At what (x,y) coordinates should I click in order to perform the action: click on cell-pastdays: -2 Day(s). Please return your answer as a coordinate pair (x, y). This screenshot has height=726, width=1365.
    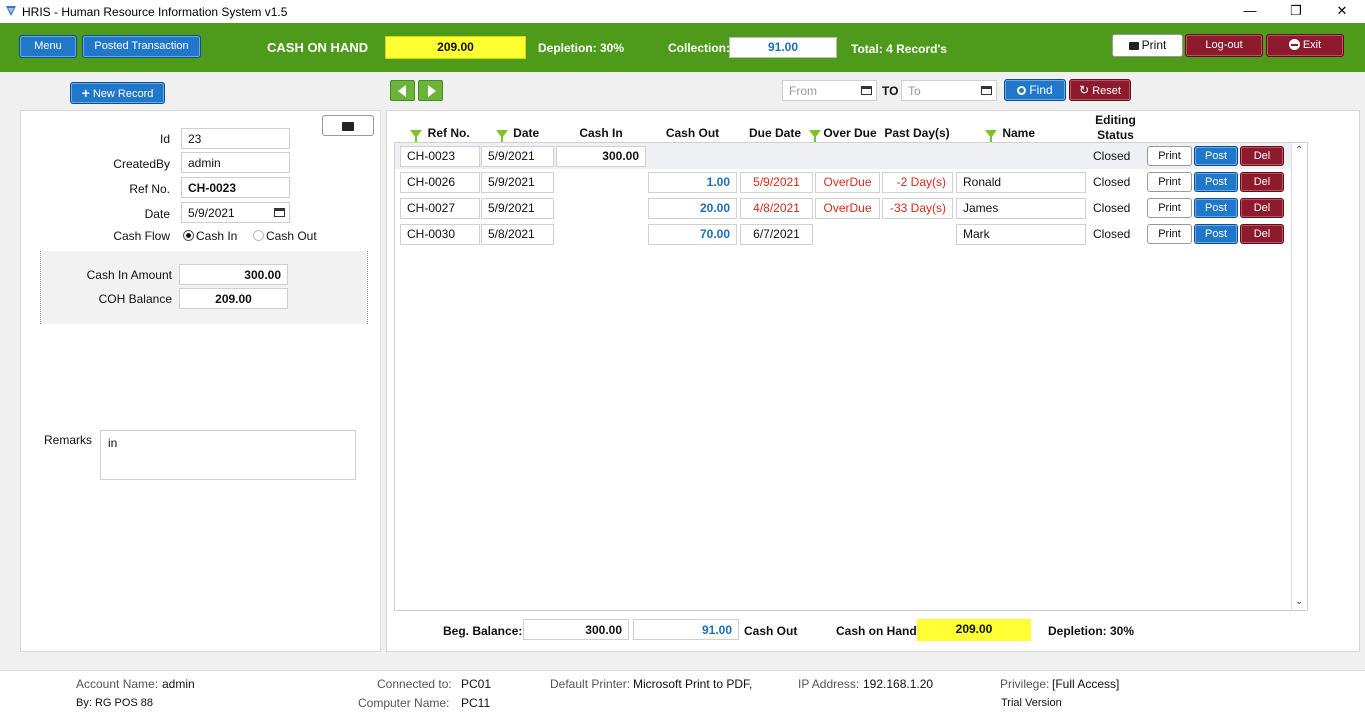
    Looking at the image, I should click on (917, 182).